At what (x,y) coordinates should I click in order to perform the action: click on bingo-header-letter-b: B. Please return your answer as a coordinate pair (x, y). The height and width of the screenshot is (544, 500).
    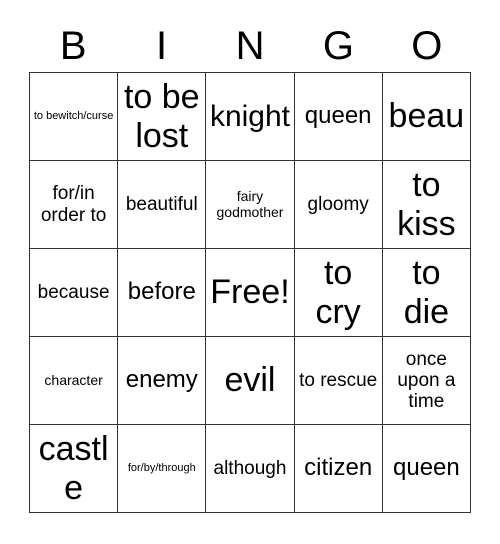
    Looking at the image, I should click on (73, 46).